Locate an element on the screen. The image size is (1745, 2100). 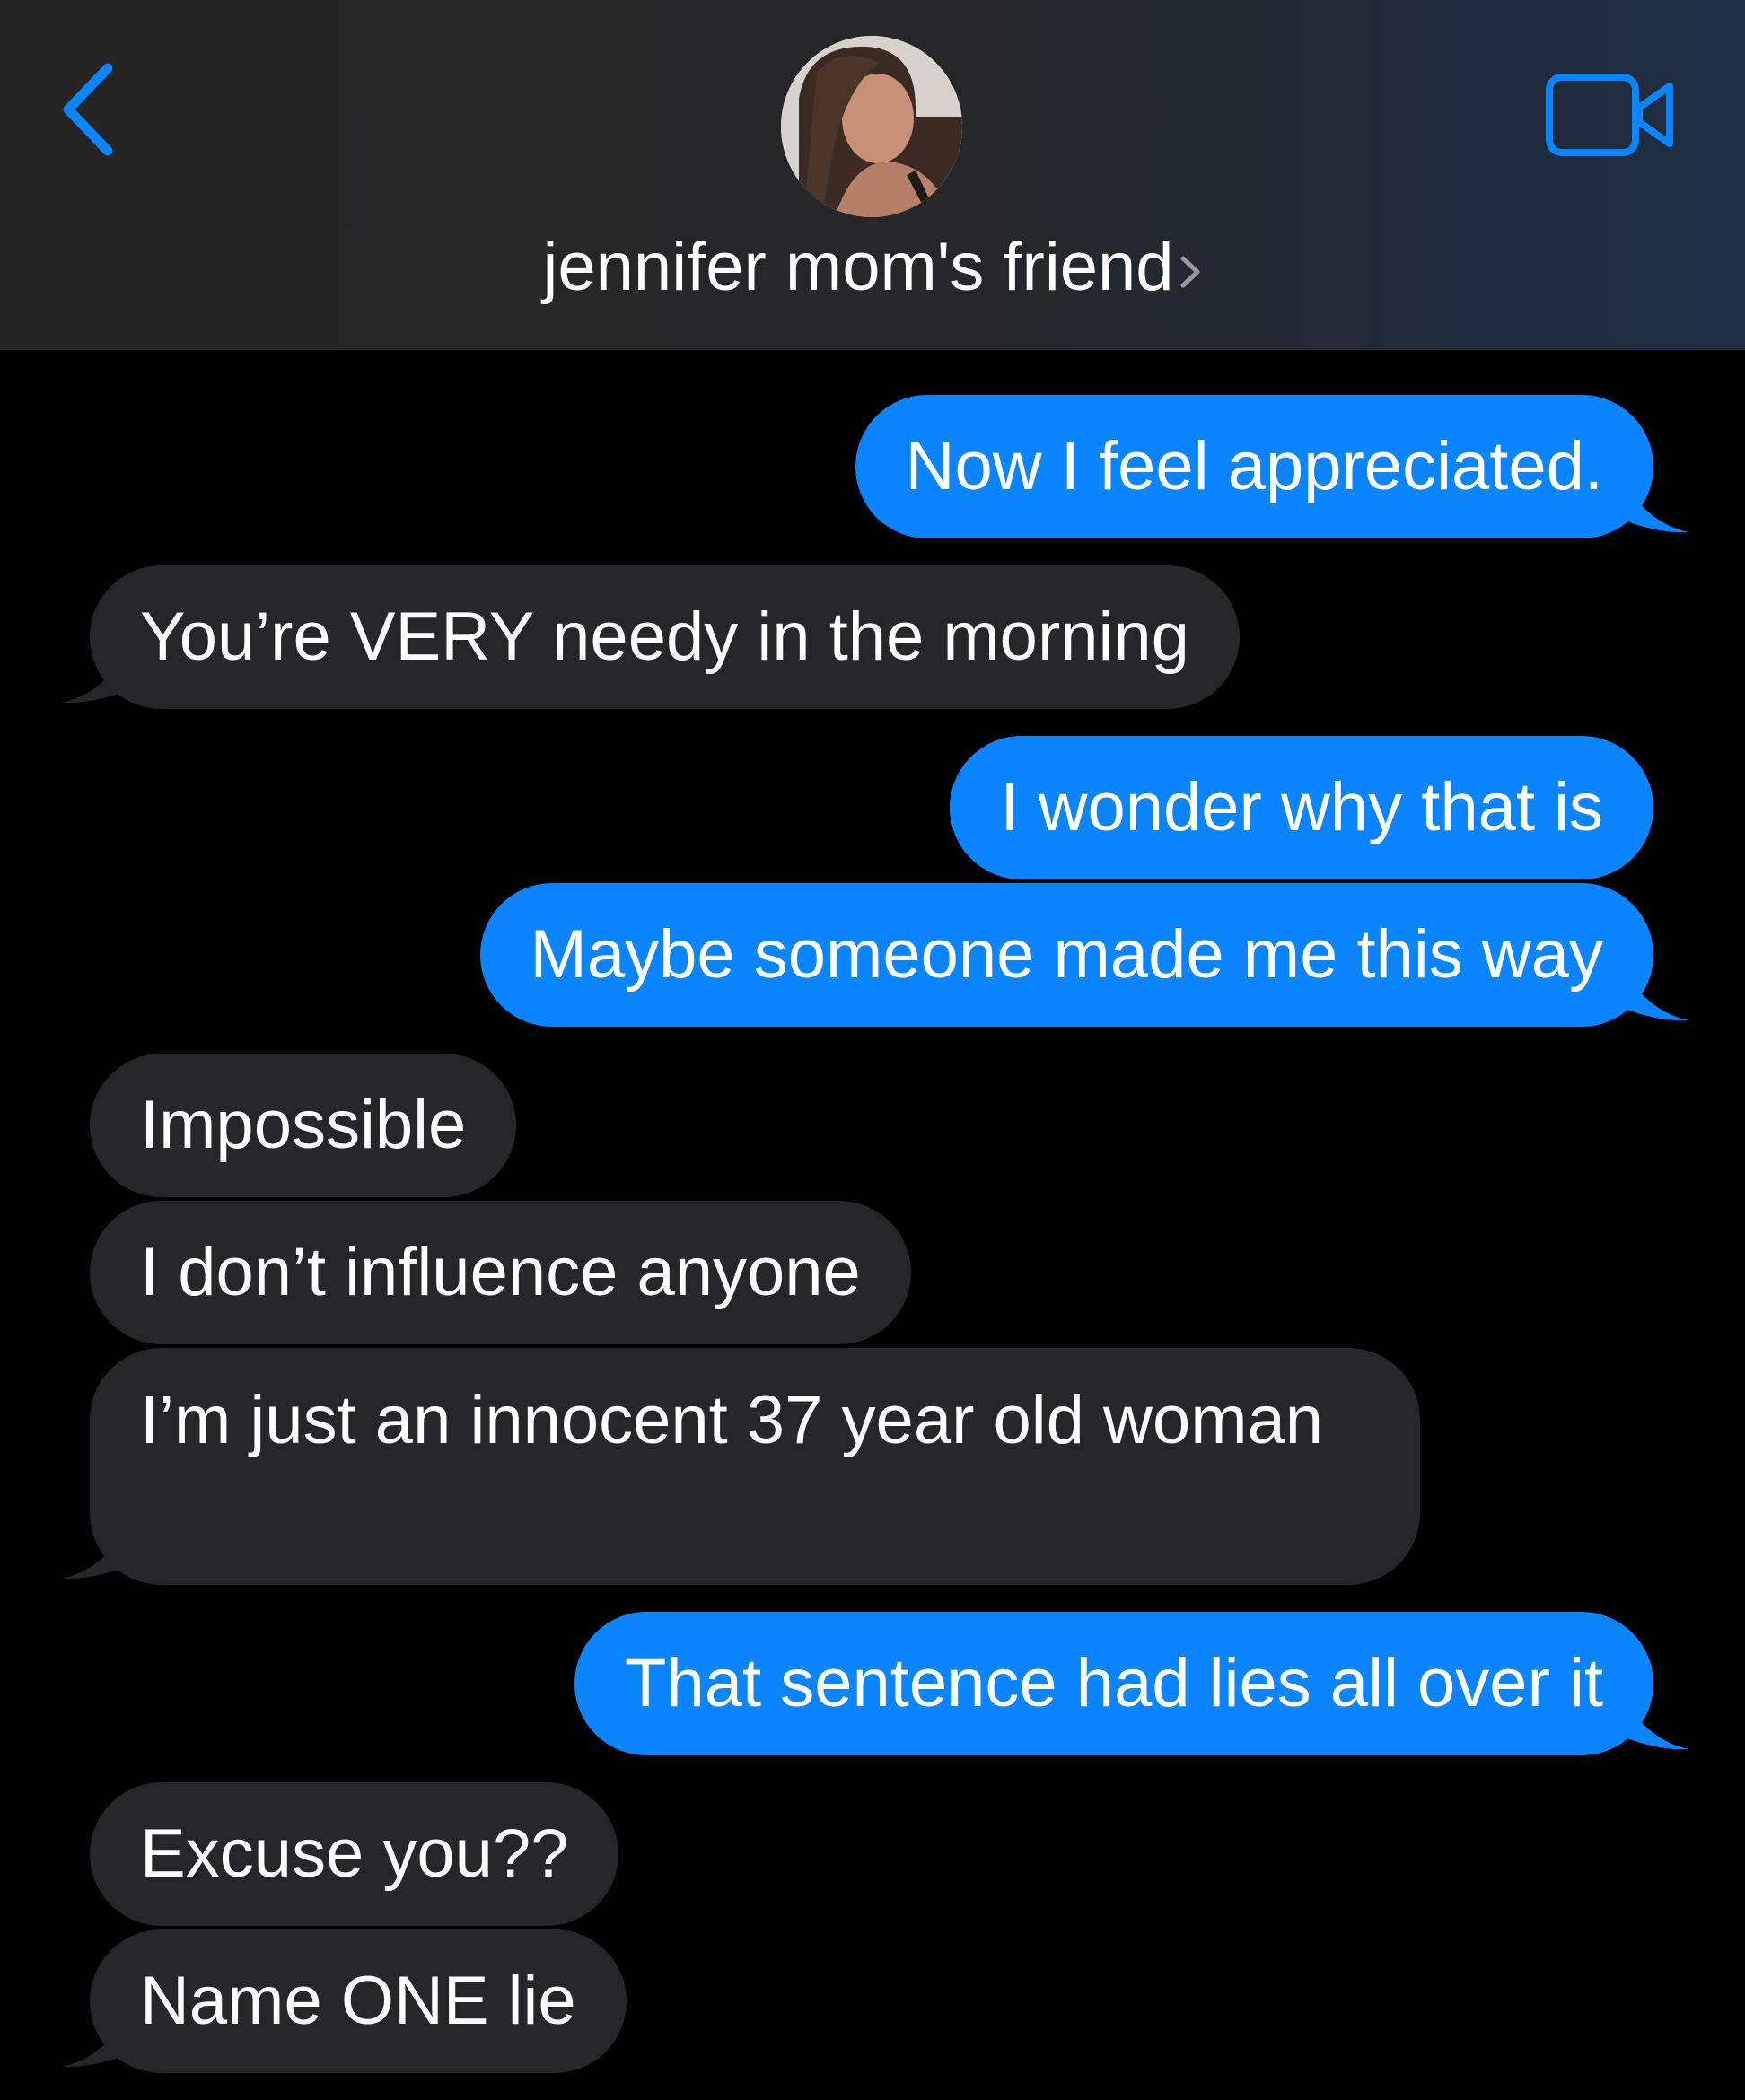
sent-message-bubble: Maybe someone made me this way is located at coordinates (1066, 955).